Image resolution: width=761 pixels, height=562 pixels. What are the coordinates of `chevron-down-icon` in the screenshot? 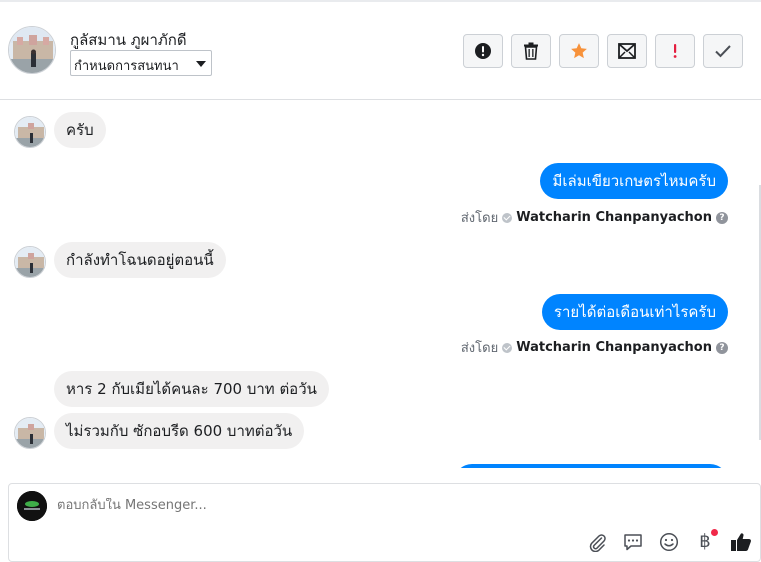 It's located at (201, 64).